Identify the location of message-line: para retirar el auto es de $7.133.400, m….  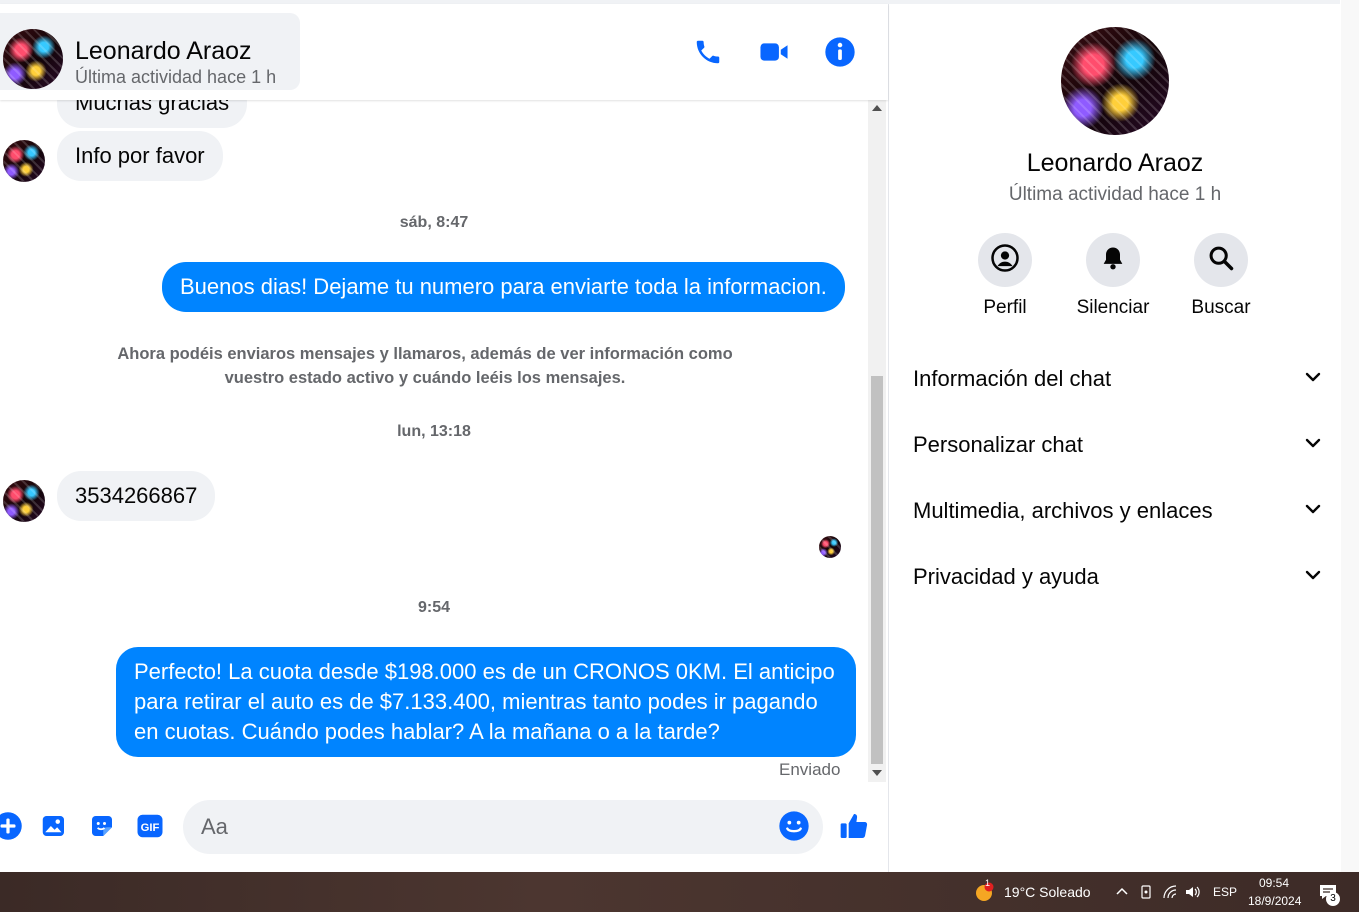
(476, 701).